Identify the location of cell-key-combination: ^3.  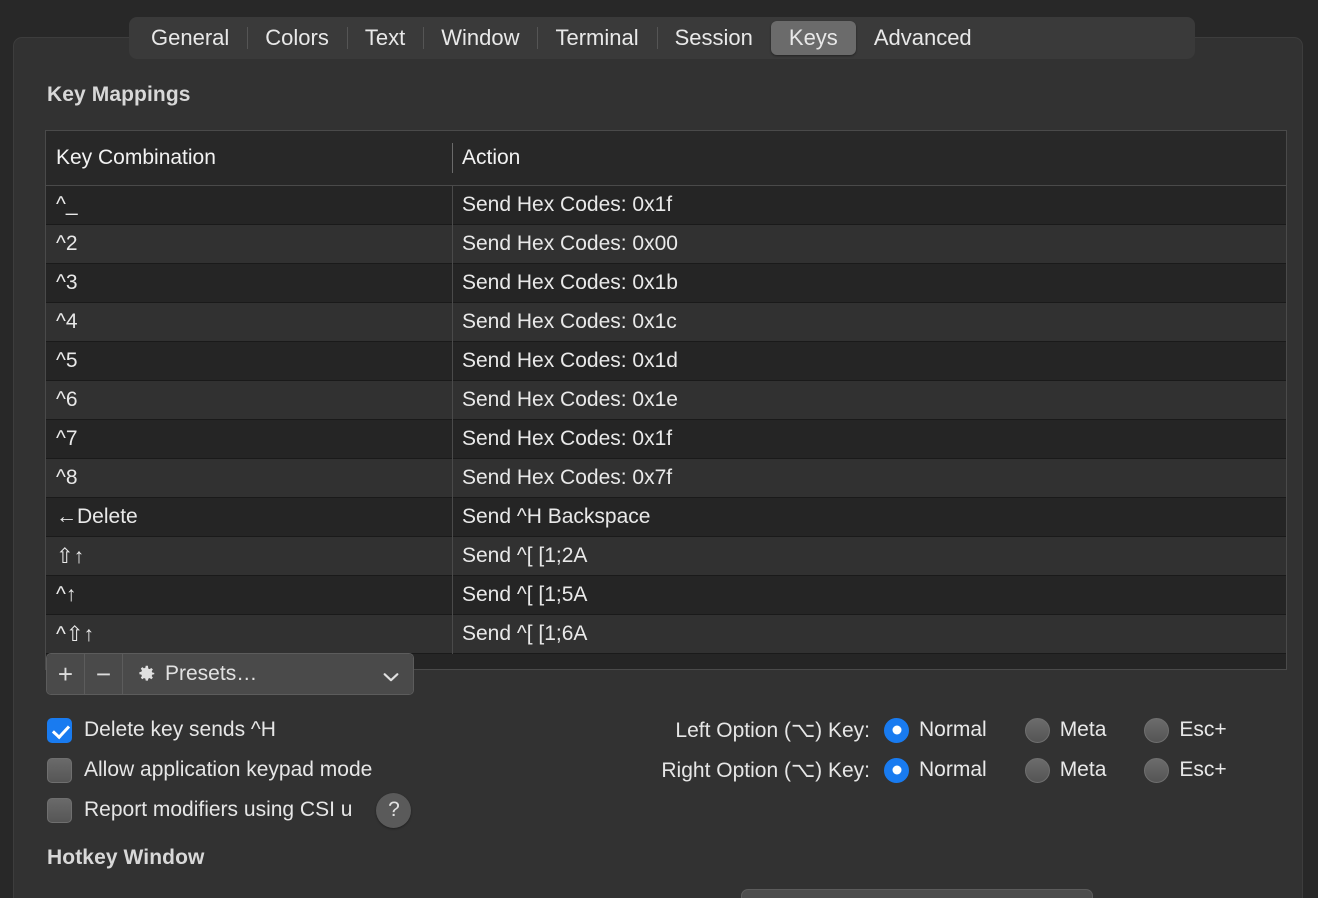
(249, 283).